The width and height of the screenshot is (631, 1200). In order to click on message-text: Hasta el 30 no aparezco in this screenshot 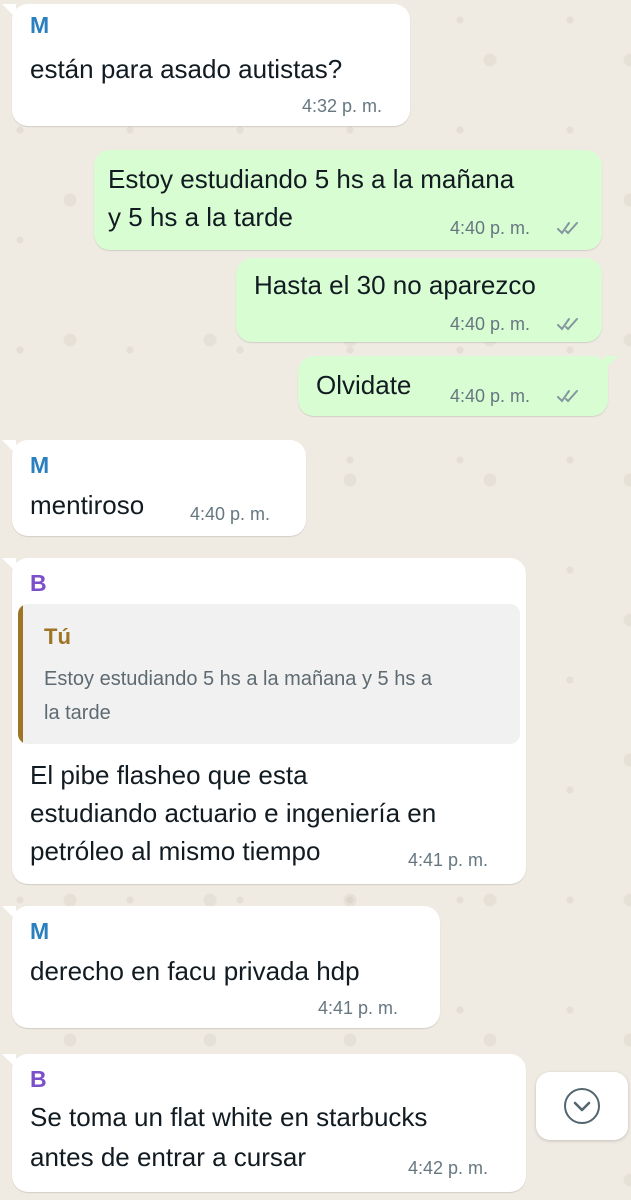, I will do `click(395, 285)`.